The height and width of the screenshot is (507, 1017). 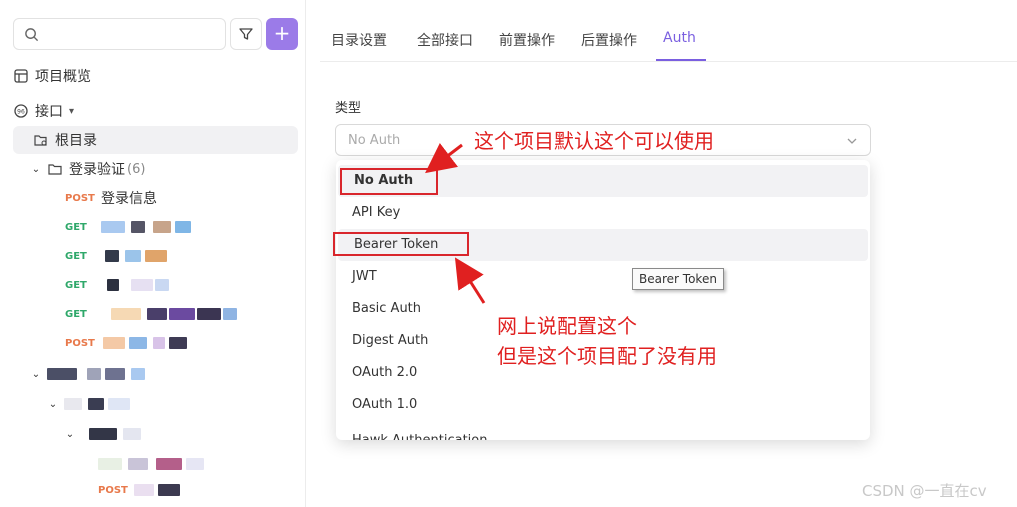 I want to click on chevron-down-icon, so click(x=852, y=141).